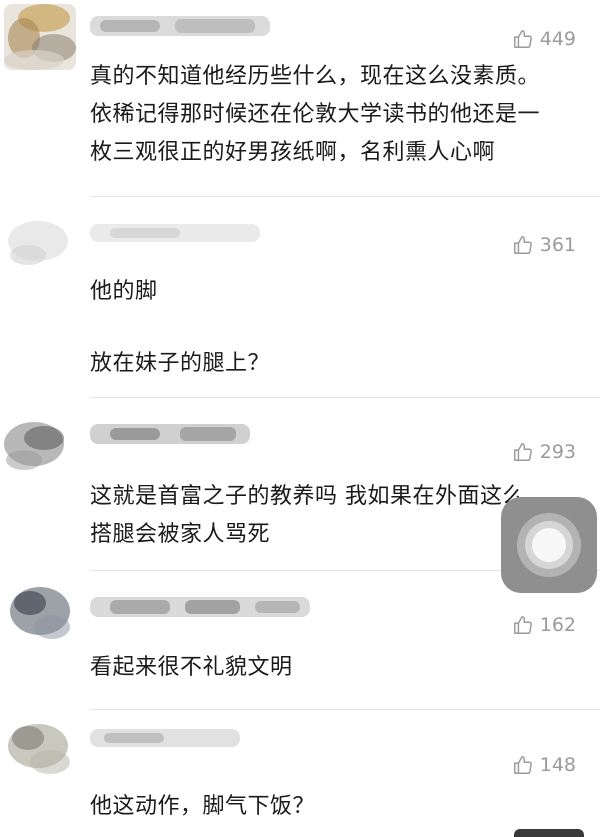 The height and width of the screenshot is (837, 600). Describe the element at coordinates (557, 39) in the screenshot. I see `like-count: 449` at that location.